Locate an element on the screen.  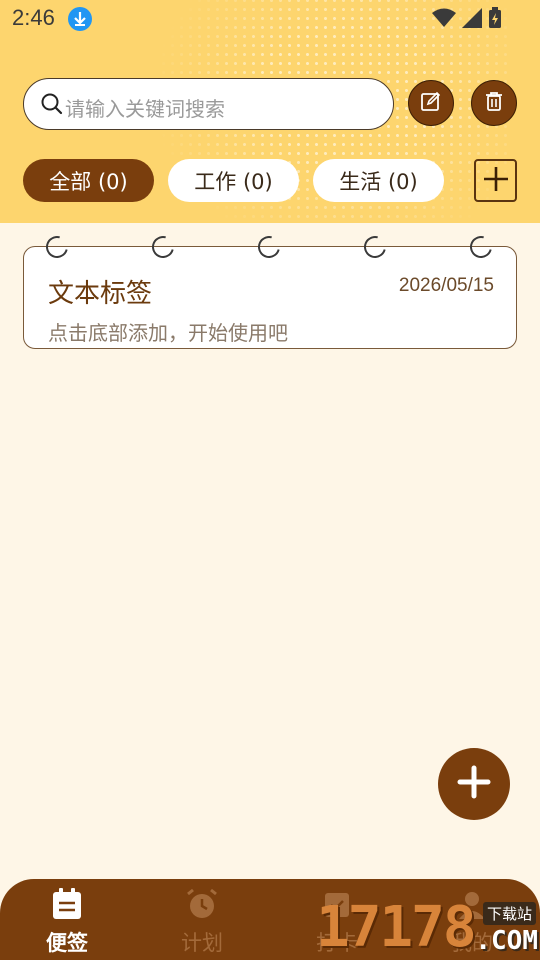
nav-label-notes: 便签 is located at coordinates (67, 943).